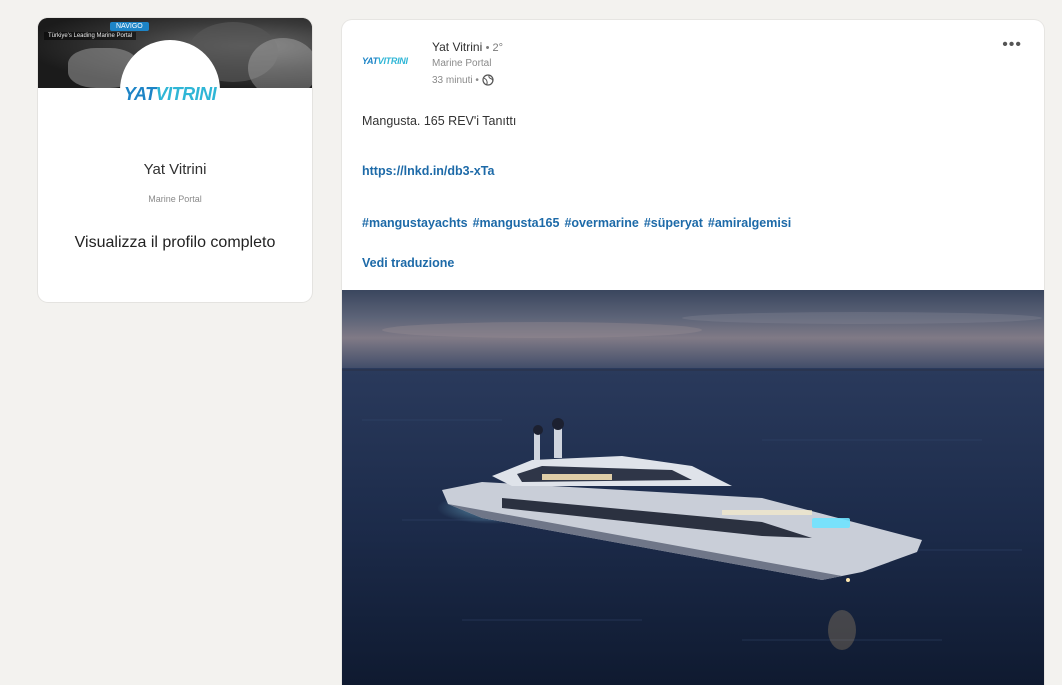 This screenshot has width=1062, height=685. I want to click on author-subtitle: Marine Portal, so click(462, 63).